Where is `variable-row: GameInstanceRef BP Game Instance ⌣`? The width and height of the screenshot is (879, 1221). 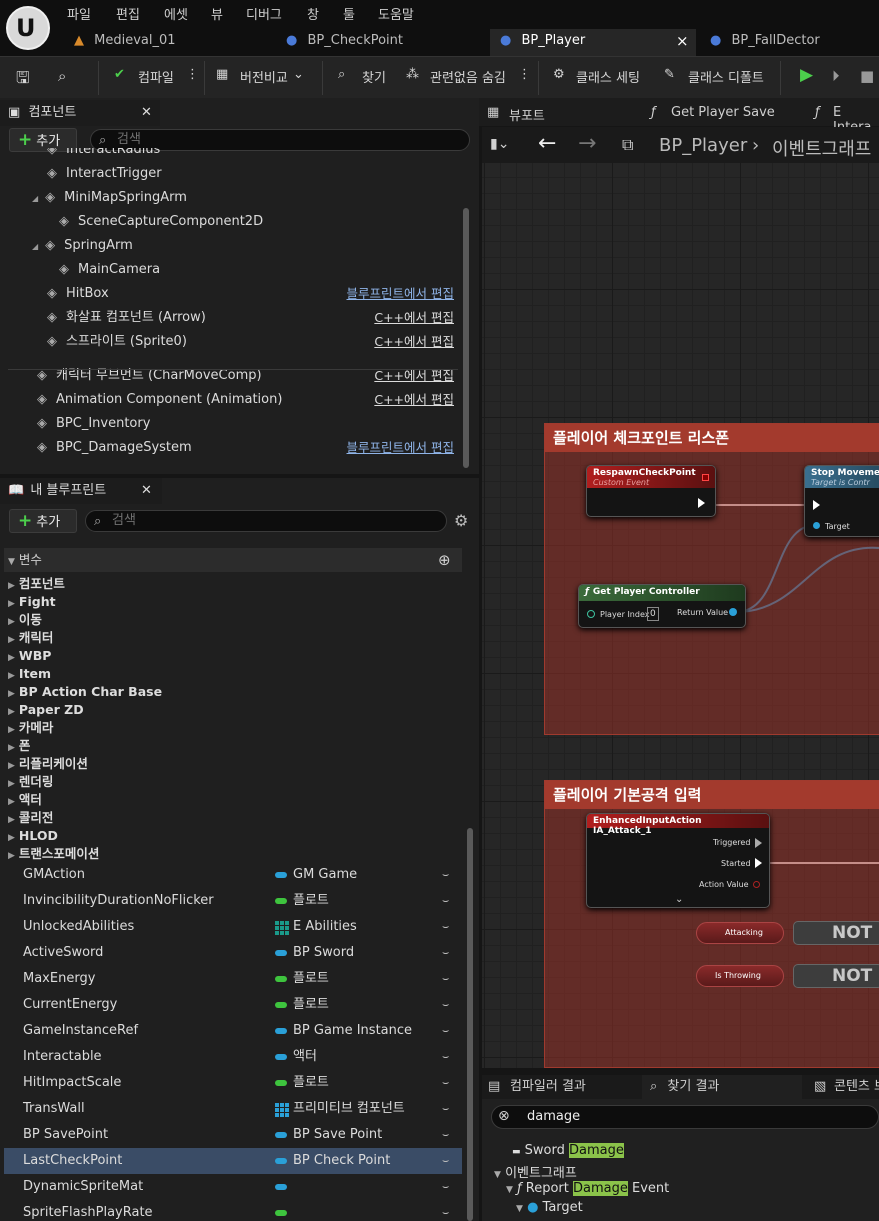 variable-row: GameInstanceRef BP Game Instance ⌣ is located at coordinates (233, 1031).